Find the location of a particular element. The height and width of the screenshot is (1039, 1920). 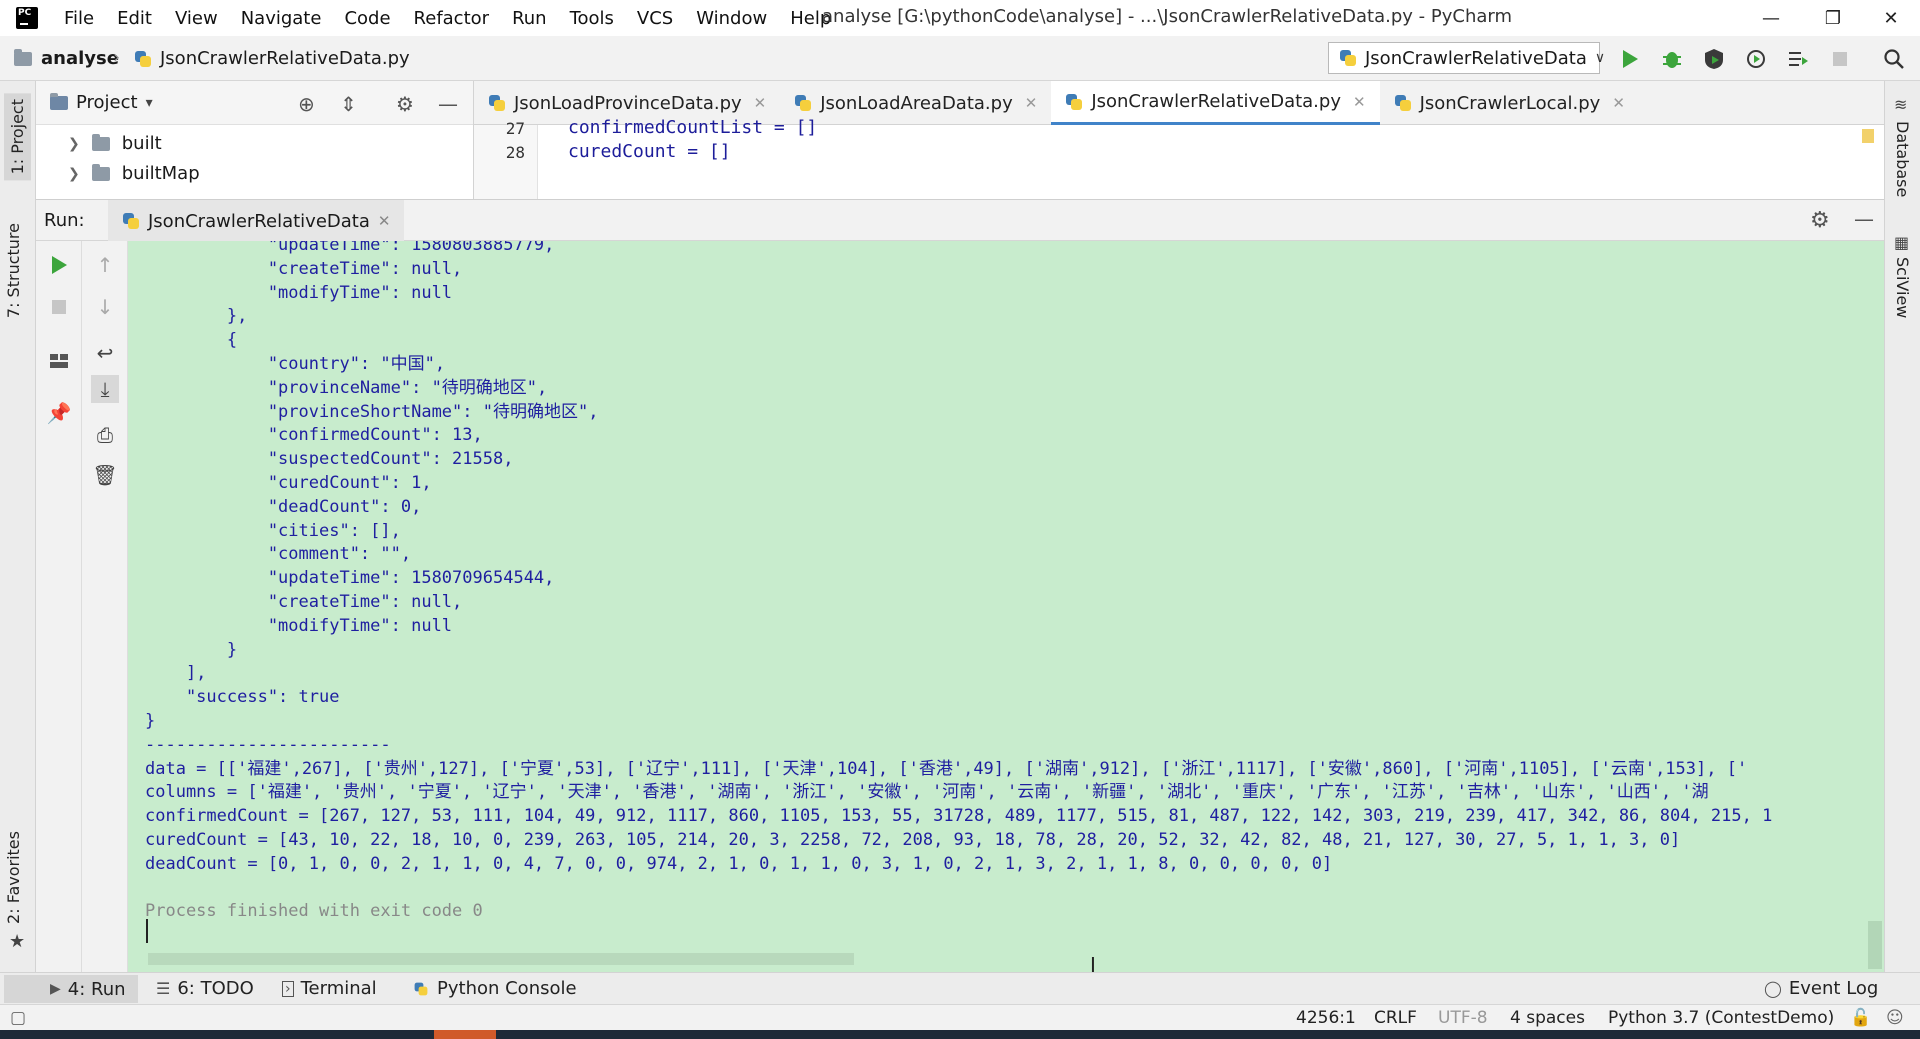

tool-tab-sciview: SciView is located at coordinates (1902, 287).